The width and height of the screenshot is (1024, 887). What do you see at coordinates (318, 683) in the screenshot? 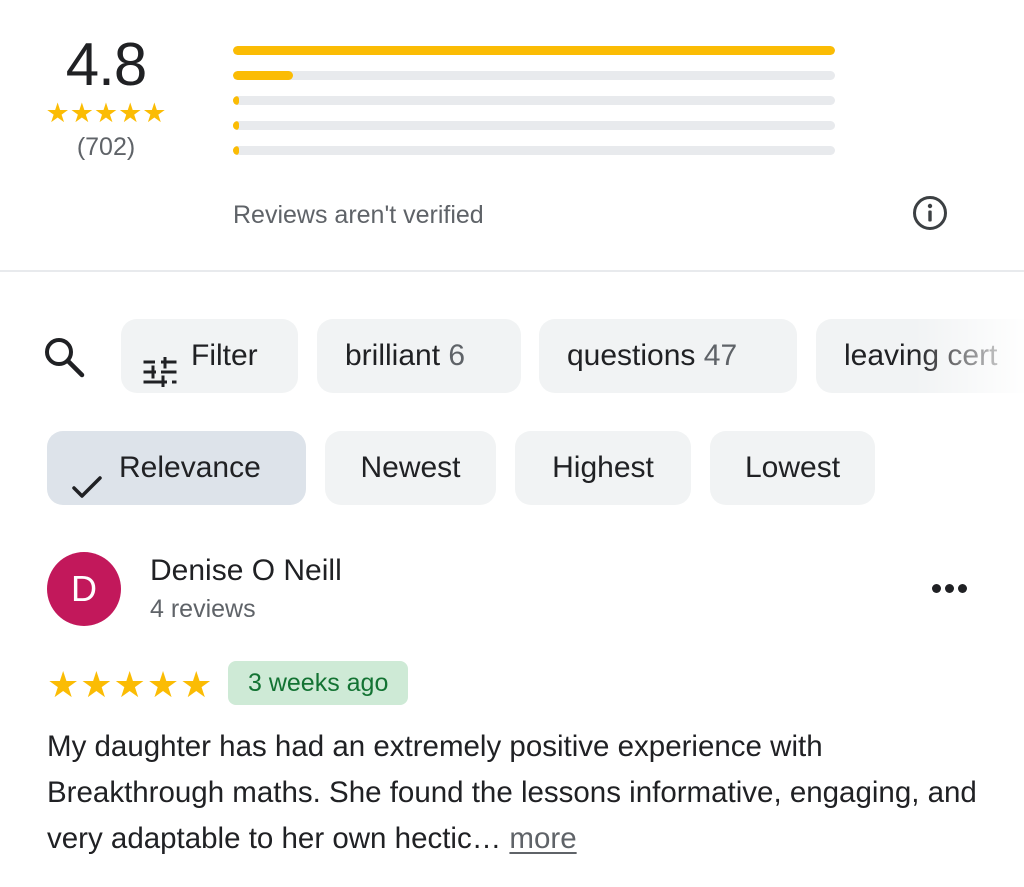
I see `review-time-badge: 3 weeks ago` at bounding box center [318, 683].